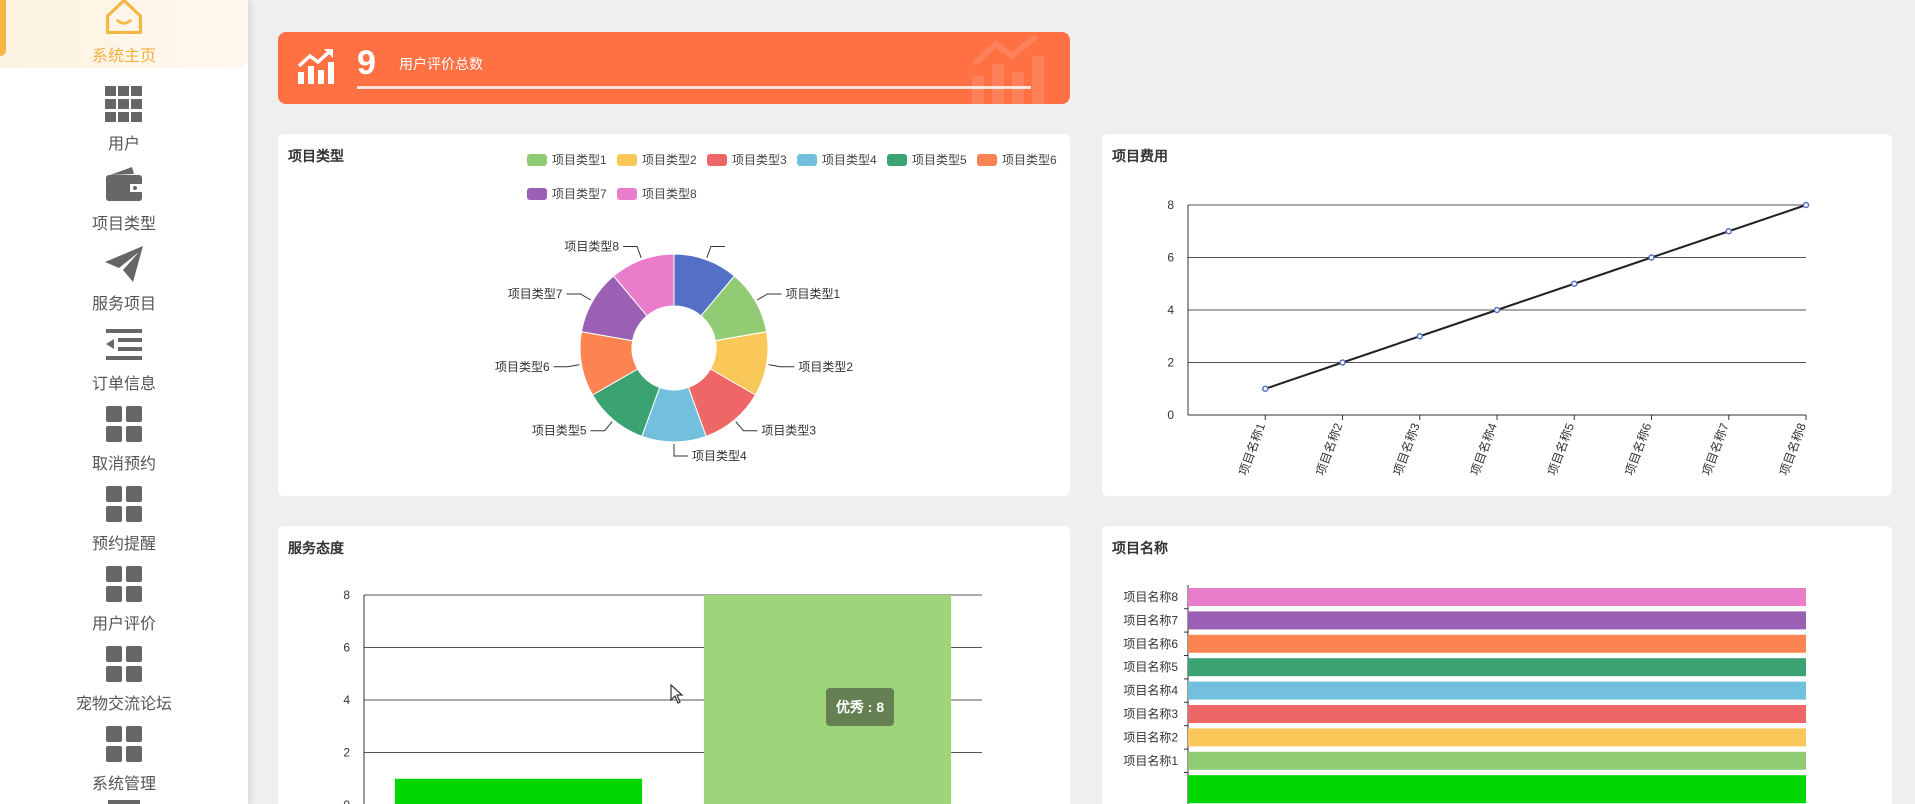  I want to click on series-line, so click(1535, 297).